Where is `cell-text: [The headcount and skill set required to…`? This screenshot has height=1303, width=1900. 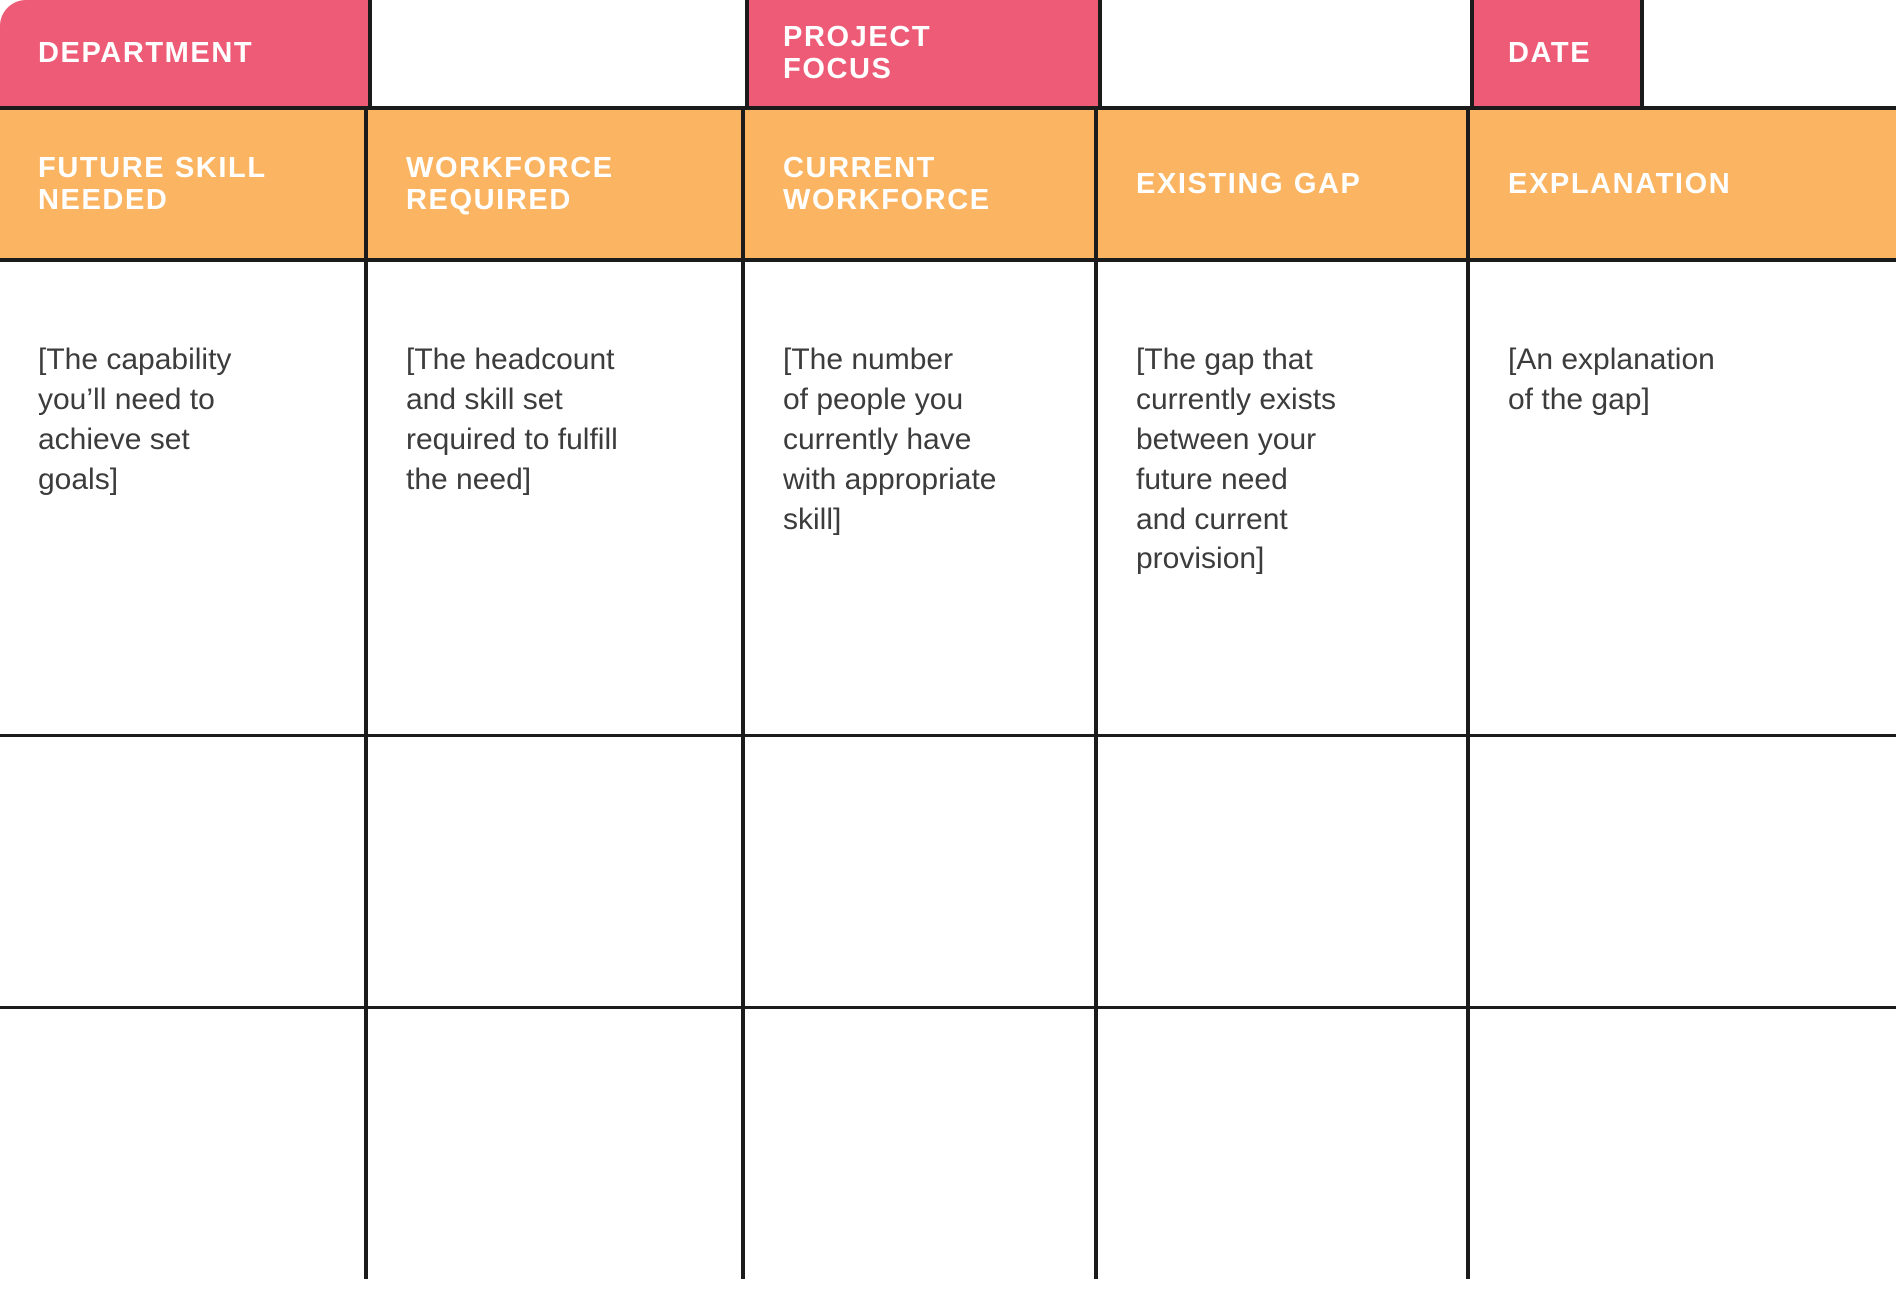
cell-text: [The headcount and skill set required to… is located at coordinates (512, 419).